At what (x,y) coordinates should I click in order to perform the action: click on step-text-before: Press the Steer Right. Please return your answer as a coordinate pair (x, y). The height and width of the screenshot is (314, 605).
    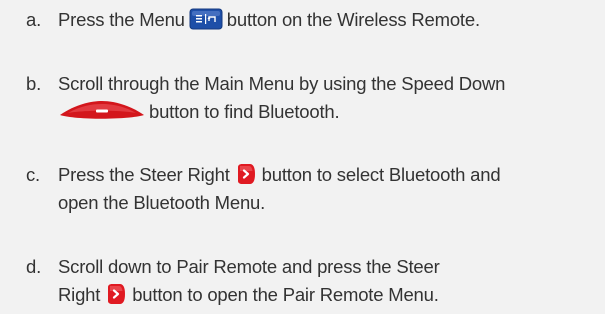
    Looking at the image, I should click on (144, 174).